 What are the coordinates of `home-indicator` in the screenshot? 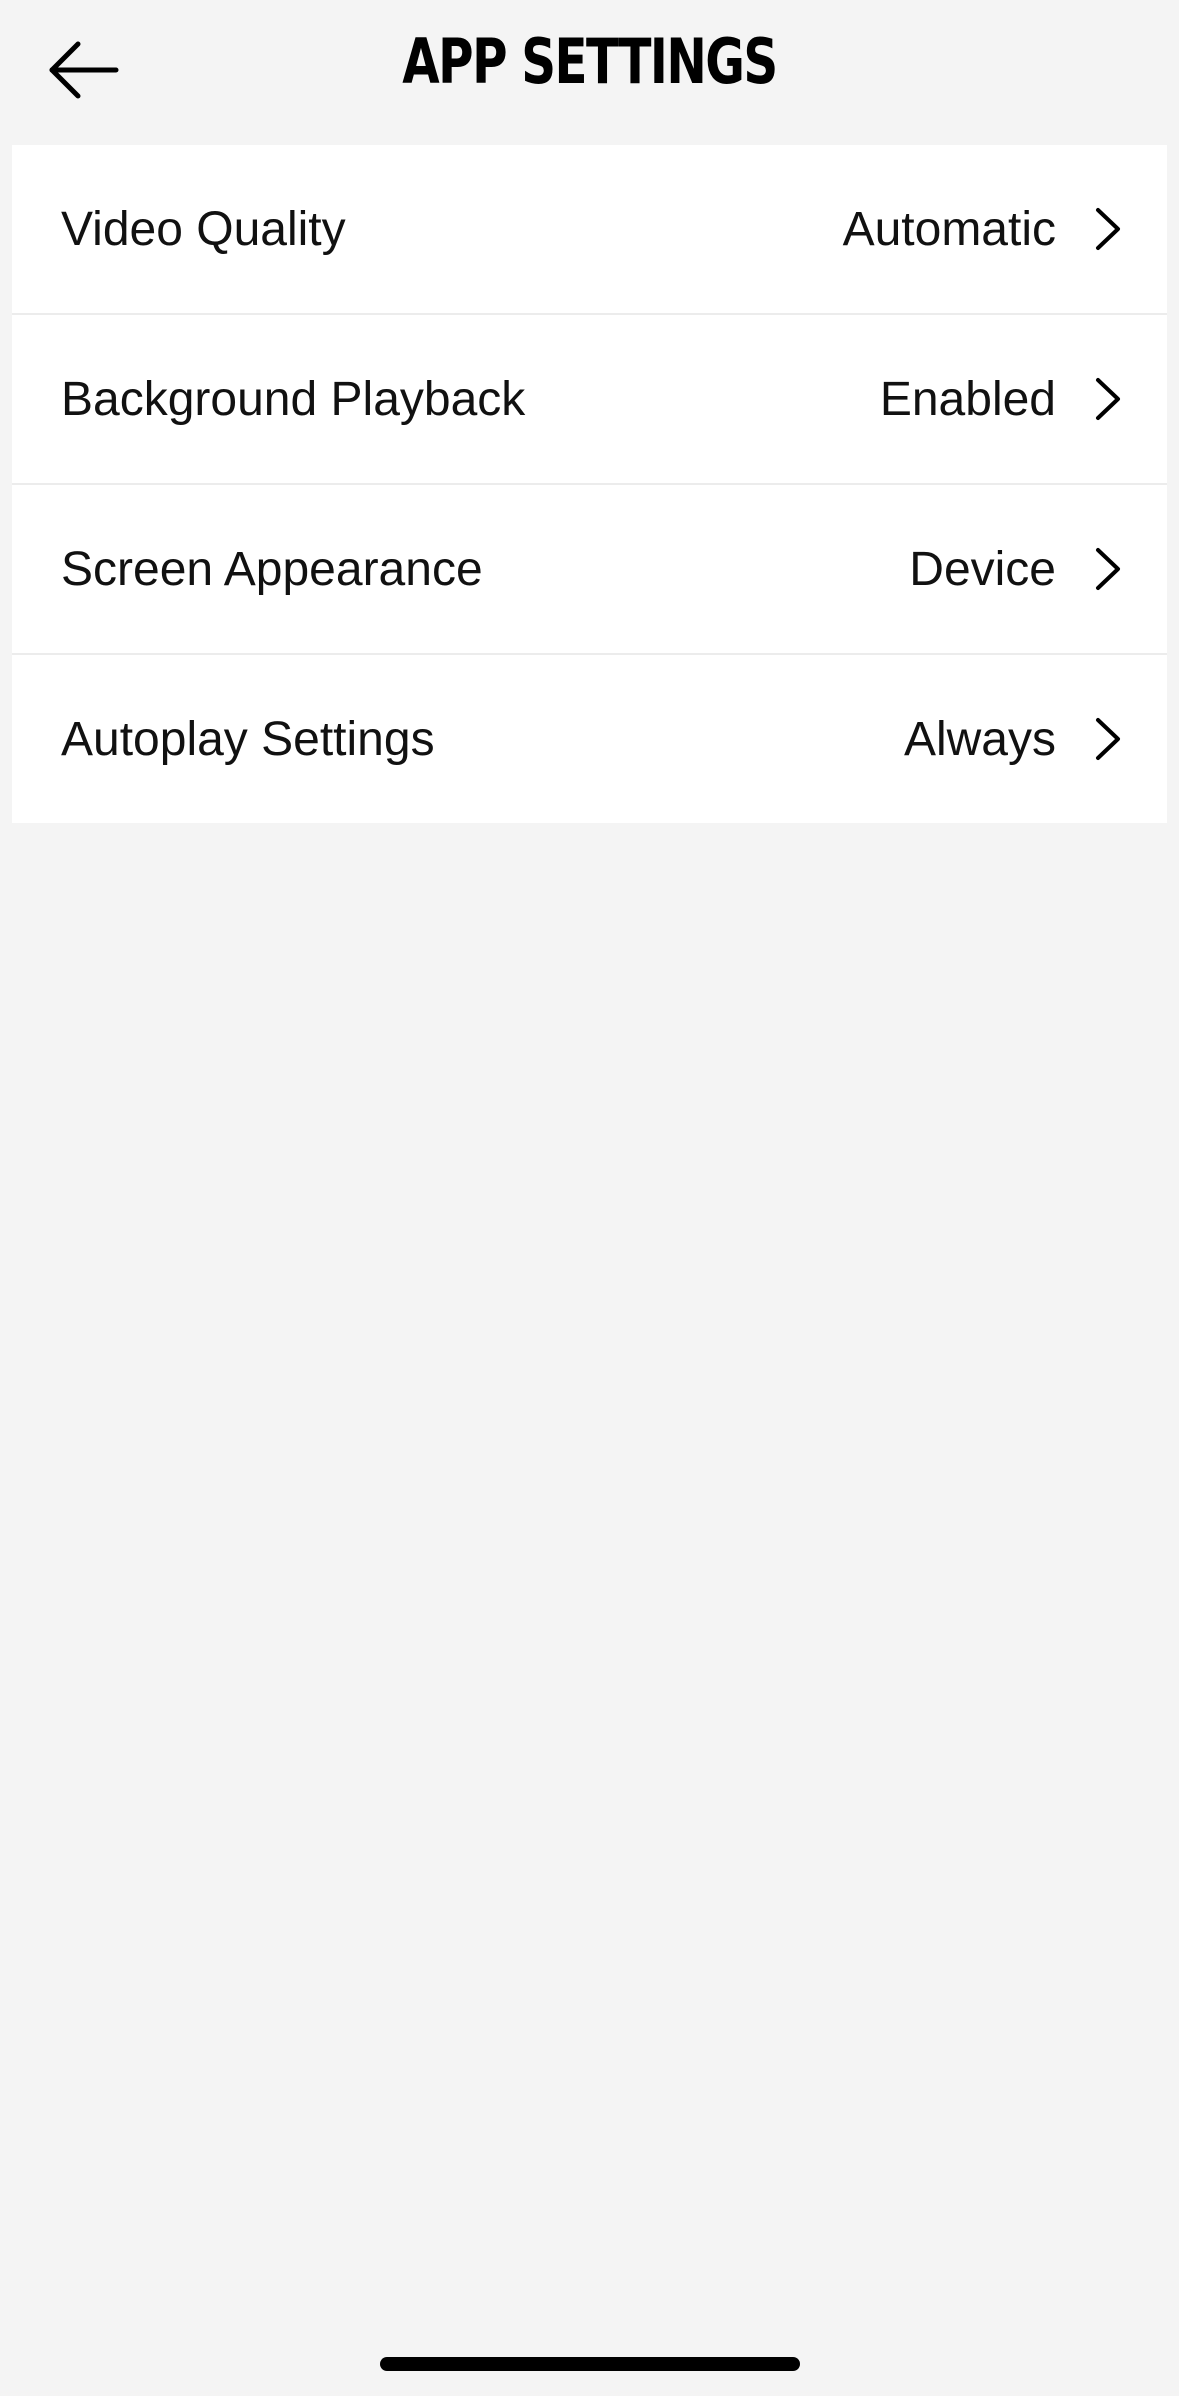 It's located at (590, 2364).